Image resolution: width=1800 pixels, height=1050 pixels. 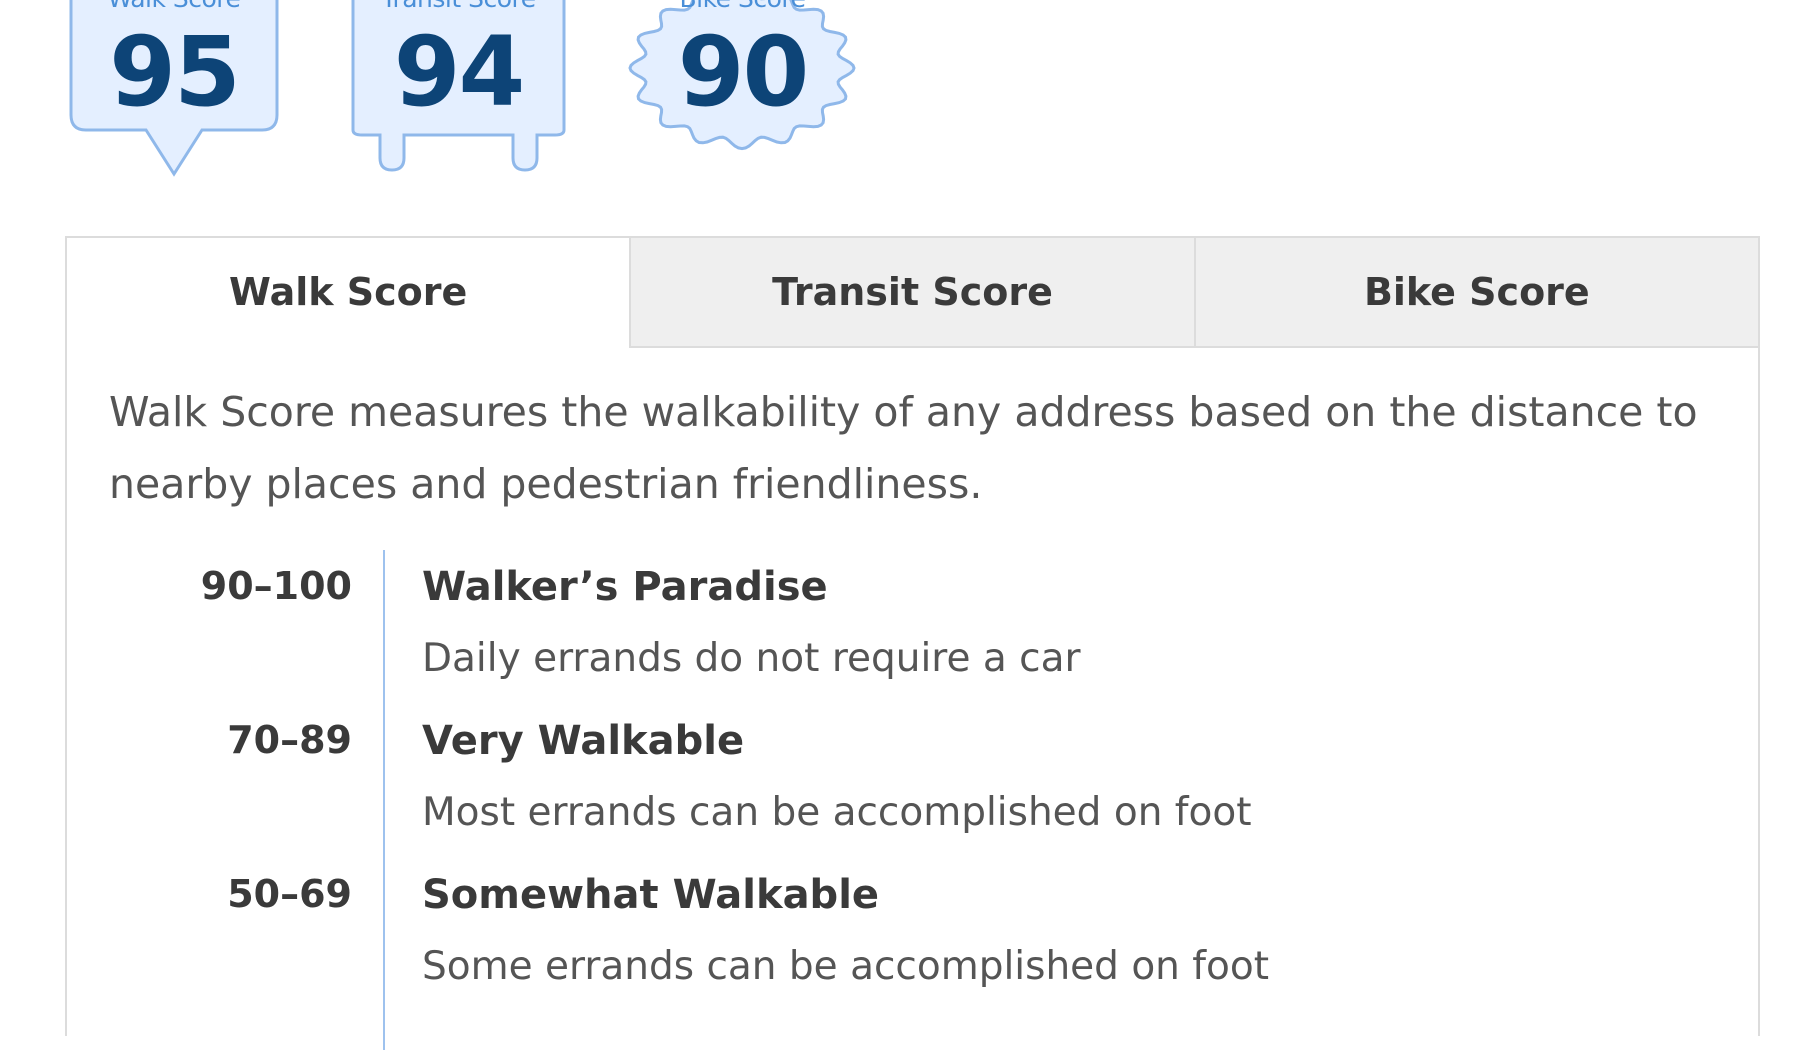 What do you see at coordinates (651, 895) in the screenshot?
I see `range-title: Somewhat Walkable` at bounding box center [651, 895].